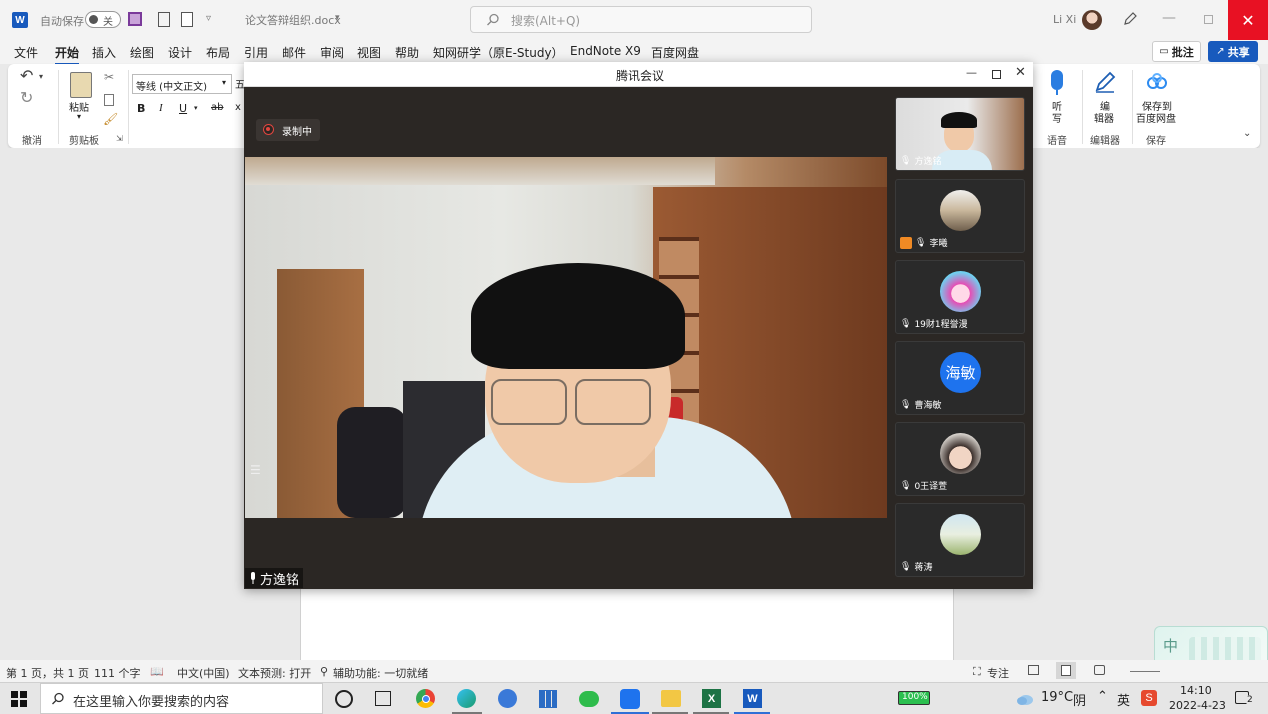 This screenshot has width=1268, height=714. Describe the element at coordinates (19, 699) in the screenshot. I see `start-button` at that location.